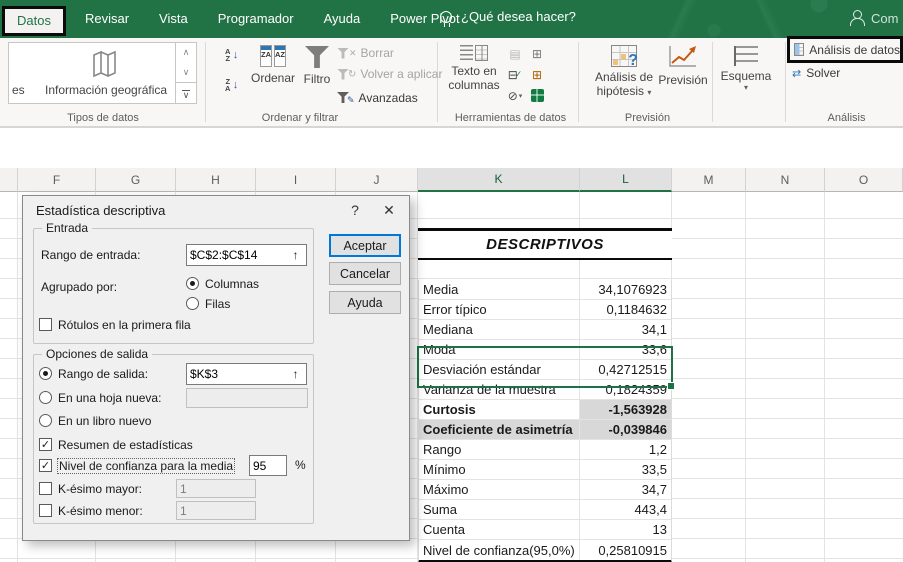 The image size is (903, 562). What do you see at coordinates (709, 180) in the screenshot?
I see `column-header-M: M` at bounding box center [709, 180].